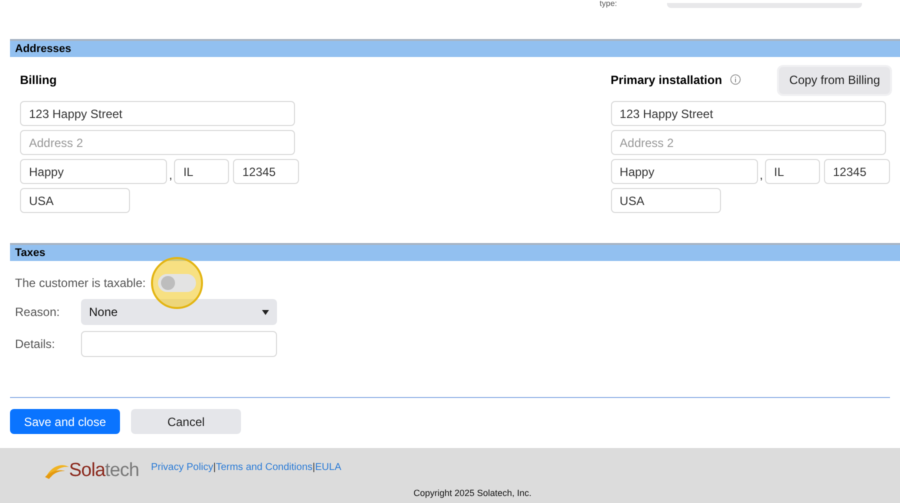 The width and height of the screenshot is (900, 503). I want to click on details-label: Details:, so click(35, 344).